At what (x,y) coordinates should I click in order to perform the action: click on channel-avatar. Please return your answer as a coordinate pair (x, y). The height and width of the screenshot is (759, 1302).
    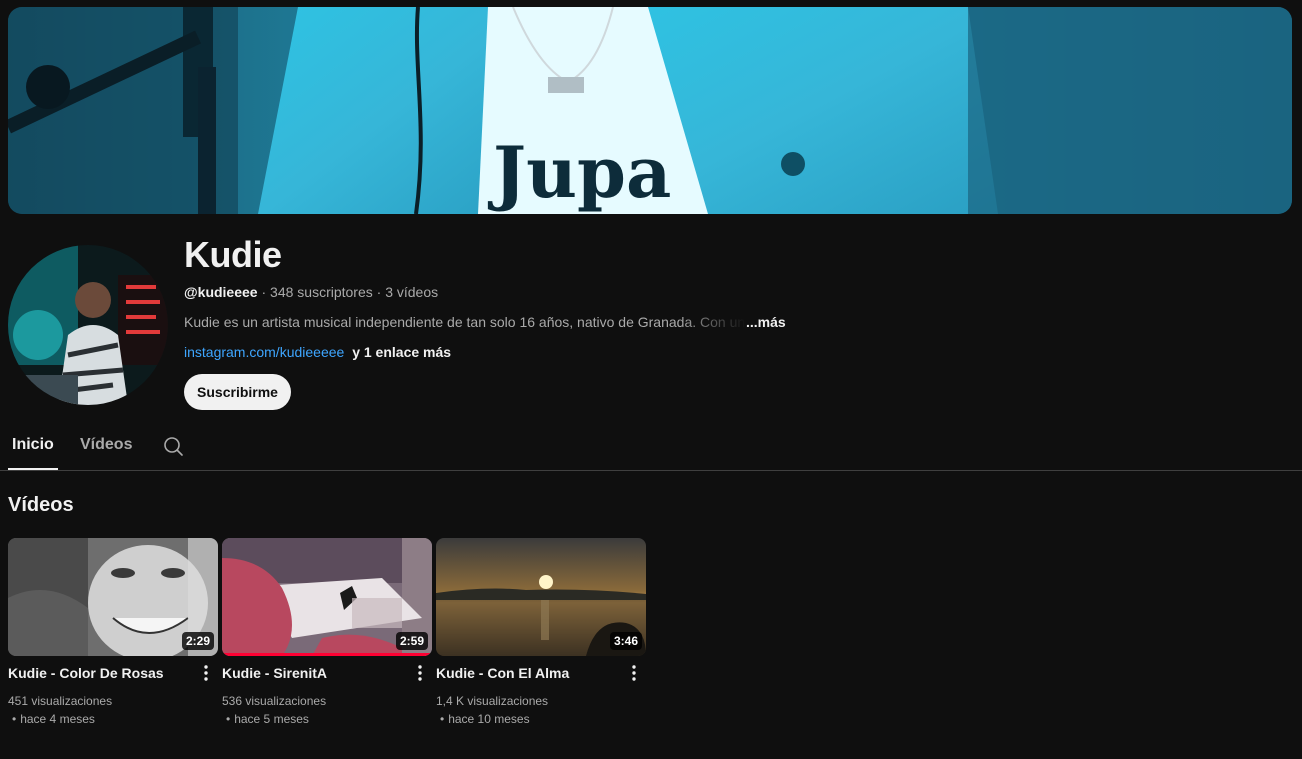
    Looking at the image, I should click on (88, 325).